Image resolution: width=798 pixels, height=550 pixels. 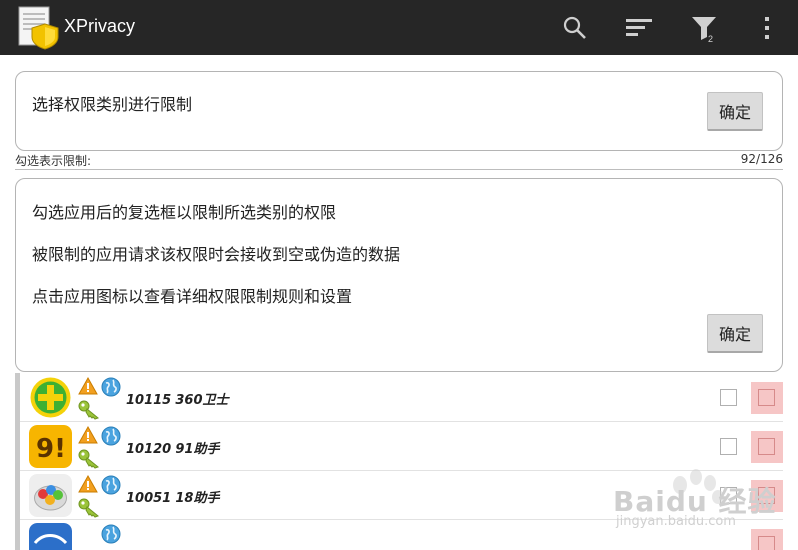 I want to click on restriction-hint-row: 勾选表示限制: 92/126, so click(x=399, y=161).